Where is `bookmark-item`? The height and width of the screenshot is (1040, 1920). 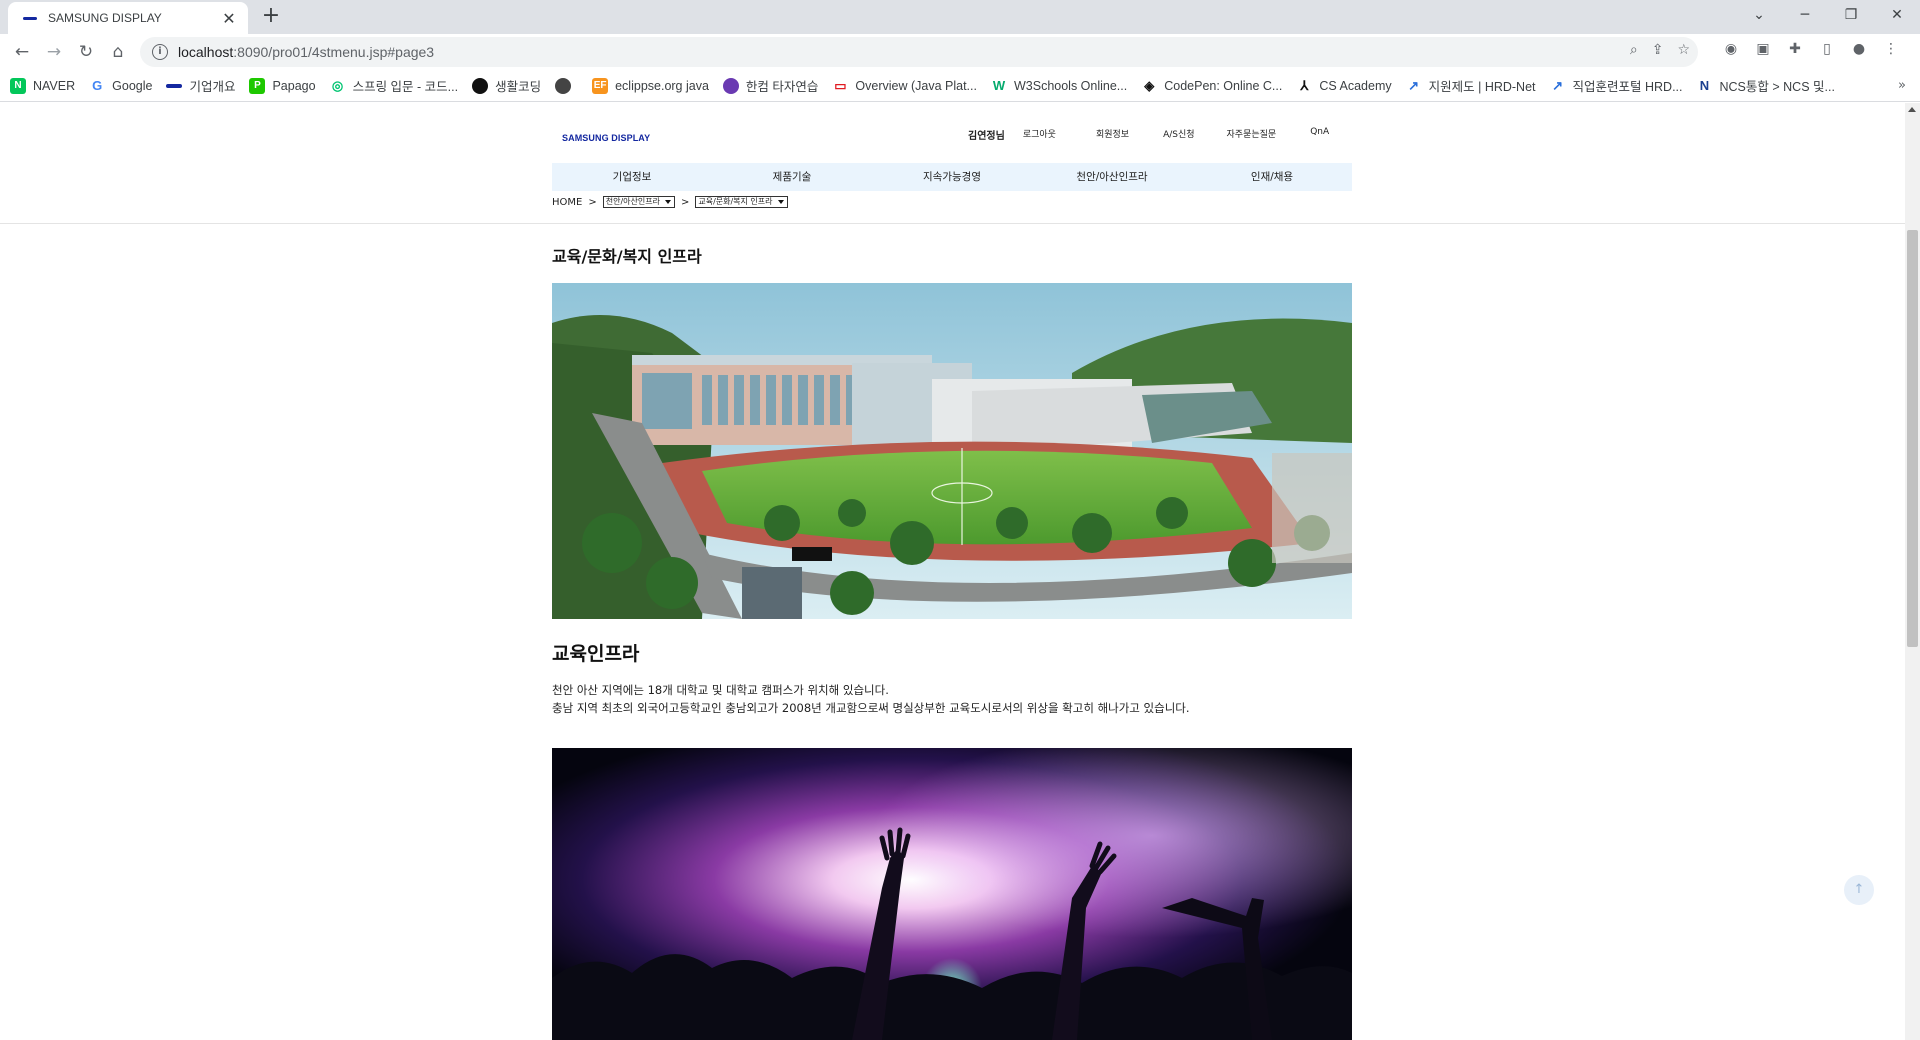 bookmark-item is located at coordinates (566, 85).